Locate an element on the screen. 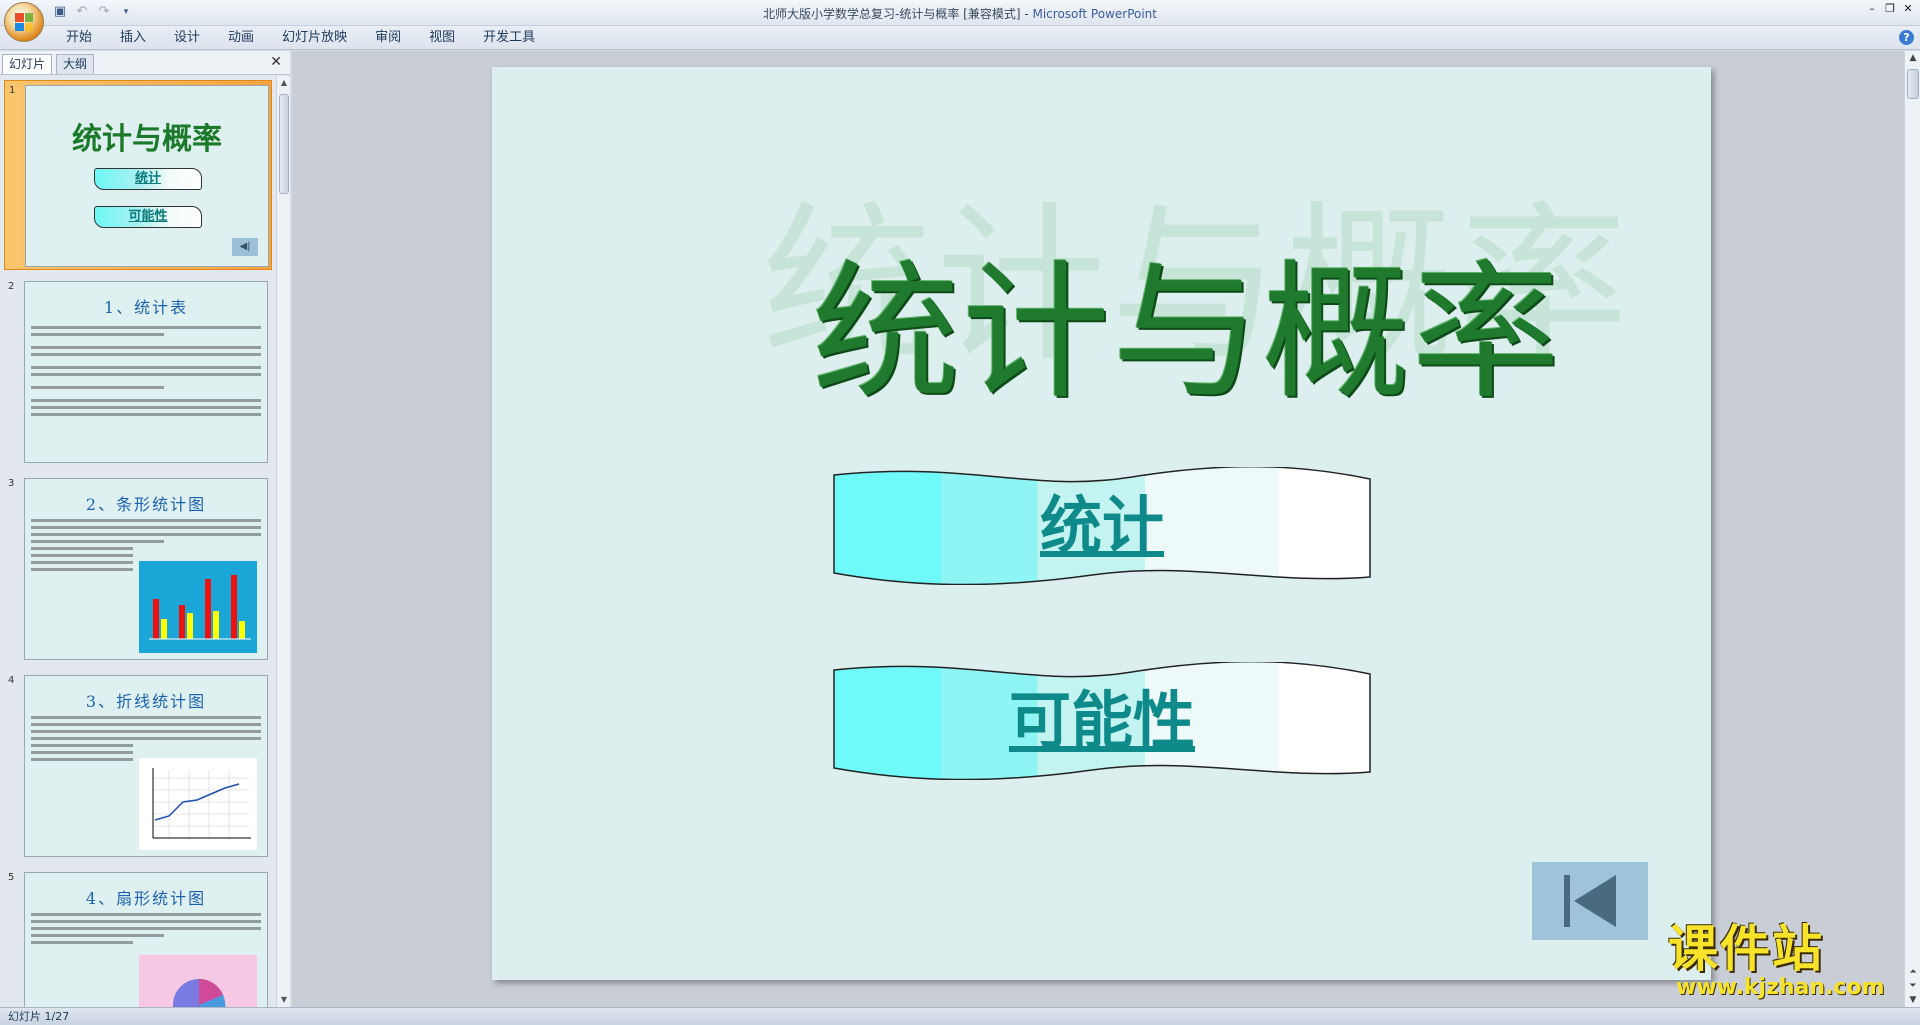  watermark-name: 课件站 is located at coordinates (1746, 949).